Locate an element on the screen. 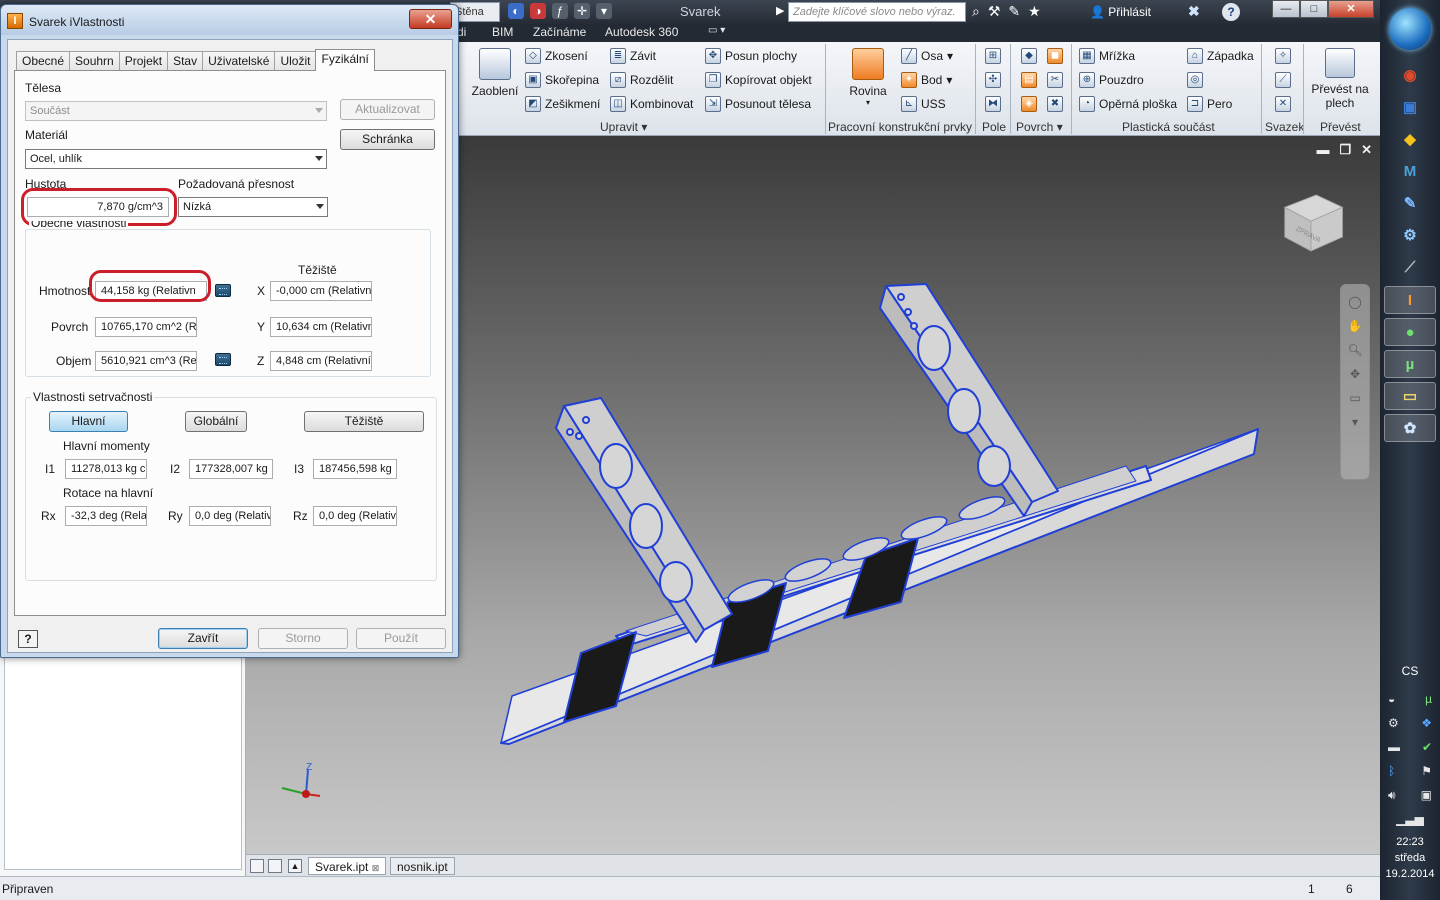 The height and width of the screenshot is (900, 1440). palette-icon: ✿ is located at coordinates (1410, 428).